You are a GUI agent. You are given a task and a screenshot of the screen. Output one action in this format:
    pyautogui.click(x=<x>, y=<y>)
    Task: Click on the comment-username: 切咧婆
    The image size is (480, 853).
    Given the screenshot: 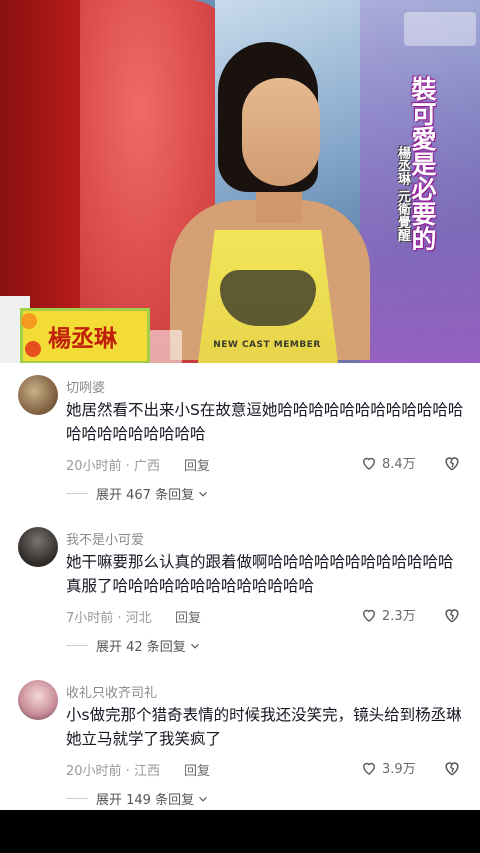 What is the action you would take?
    pyautogui.click(x=85, y=386)
    